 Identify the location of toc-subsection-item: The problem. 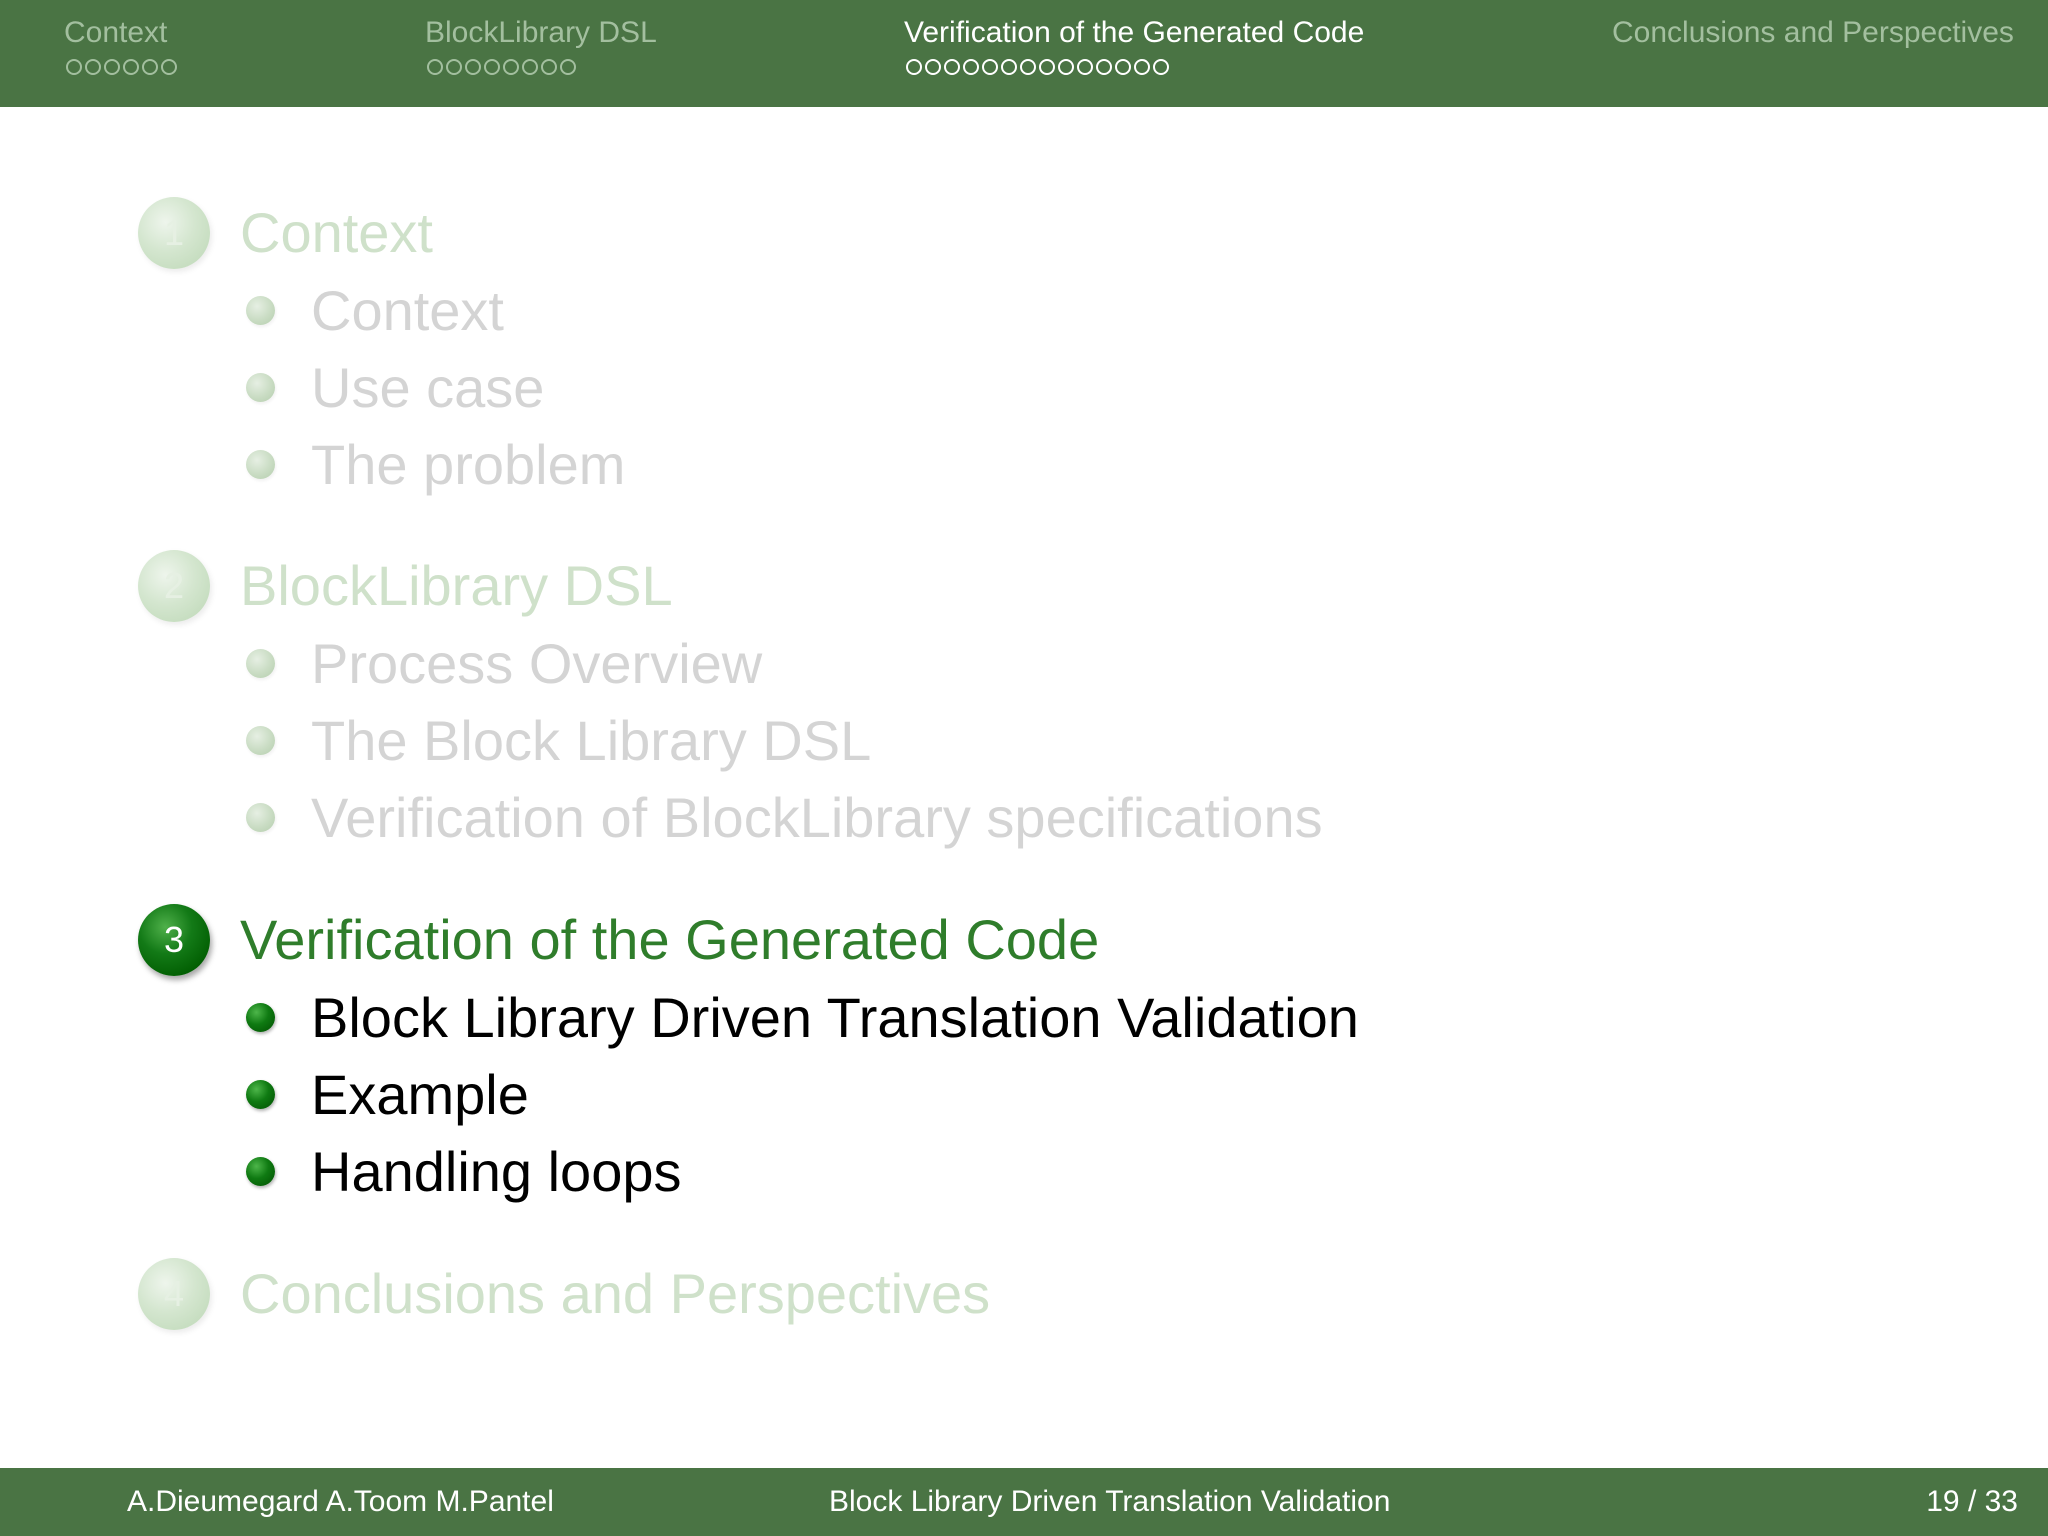
(435, 464).